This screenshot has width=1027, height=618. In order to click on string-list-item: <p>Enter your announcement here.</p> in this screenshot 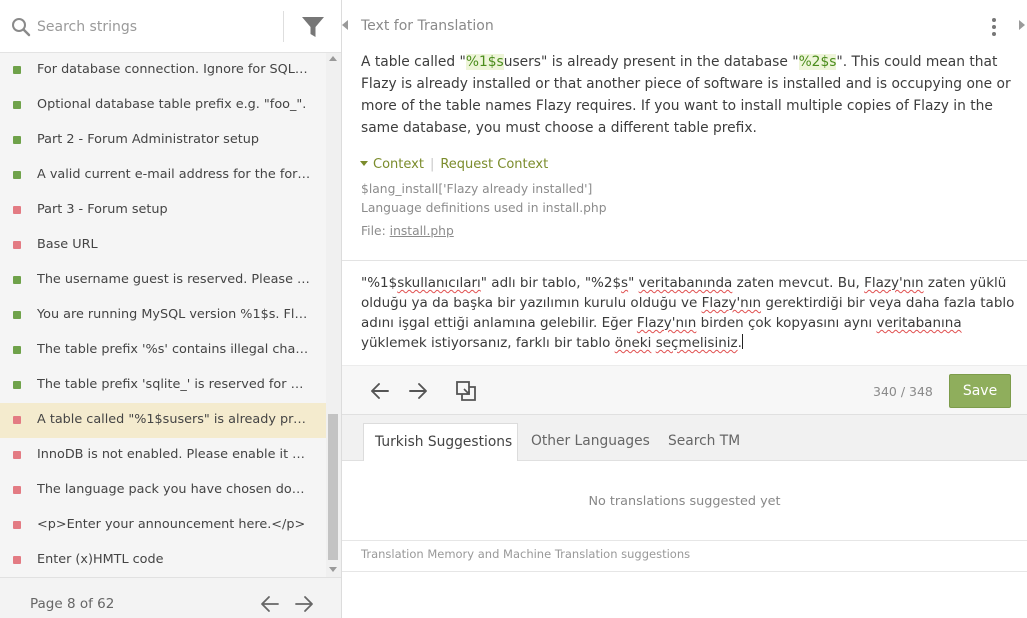, I will do `click(163, 525)`.